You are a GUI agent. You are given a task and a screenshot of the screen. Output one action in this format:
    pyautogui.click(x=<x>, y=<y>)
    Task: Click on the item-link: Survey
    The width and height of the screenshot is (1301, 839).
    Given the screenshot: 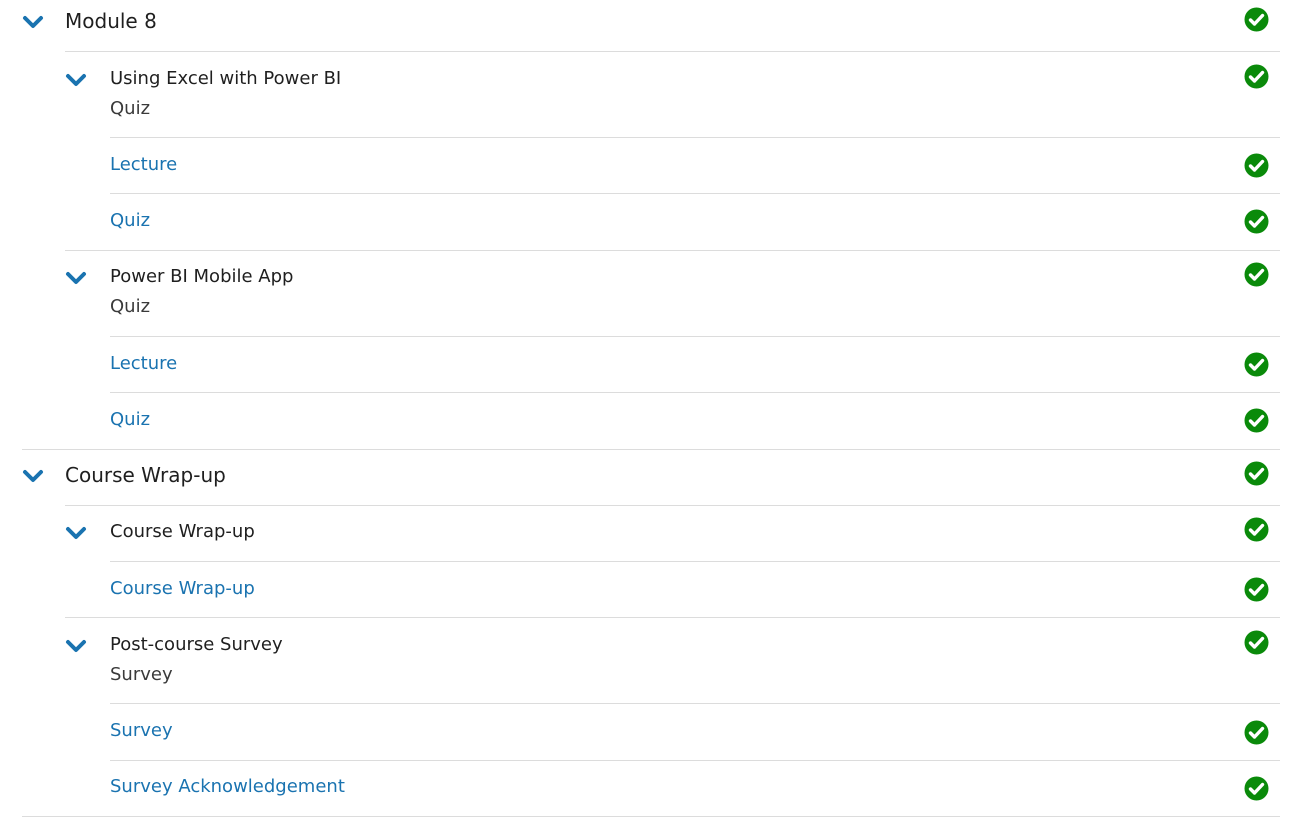 What is the action you would take?
    pyautogui.click(x=141, y=731)
    